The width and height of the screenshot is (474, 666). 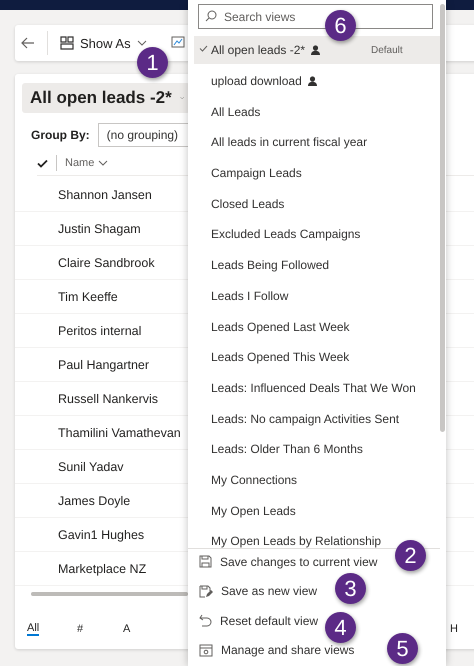 I want to click on lead-name: Marketplace NZ, so click(x=102, y=569).